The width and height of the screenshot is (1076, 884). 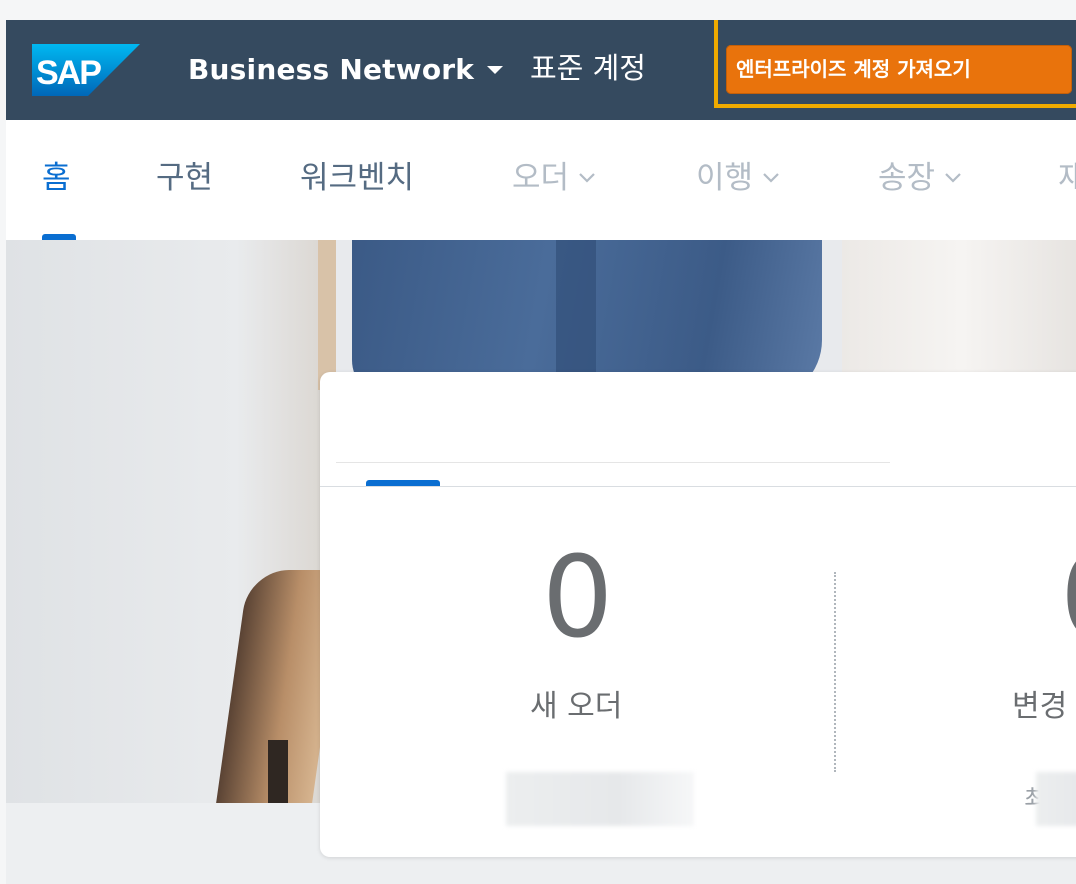 I want to click on chair-leg, so click(x=278, y=771).